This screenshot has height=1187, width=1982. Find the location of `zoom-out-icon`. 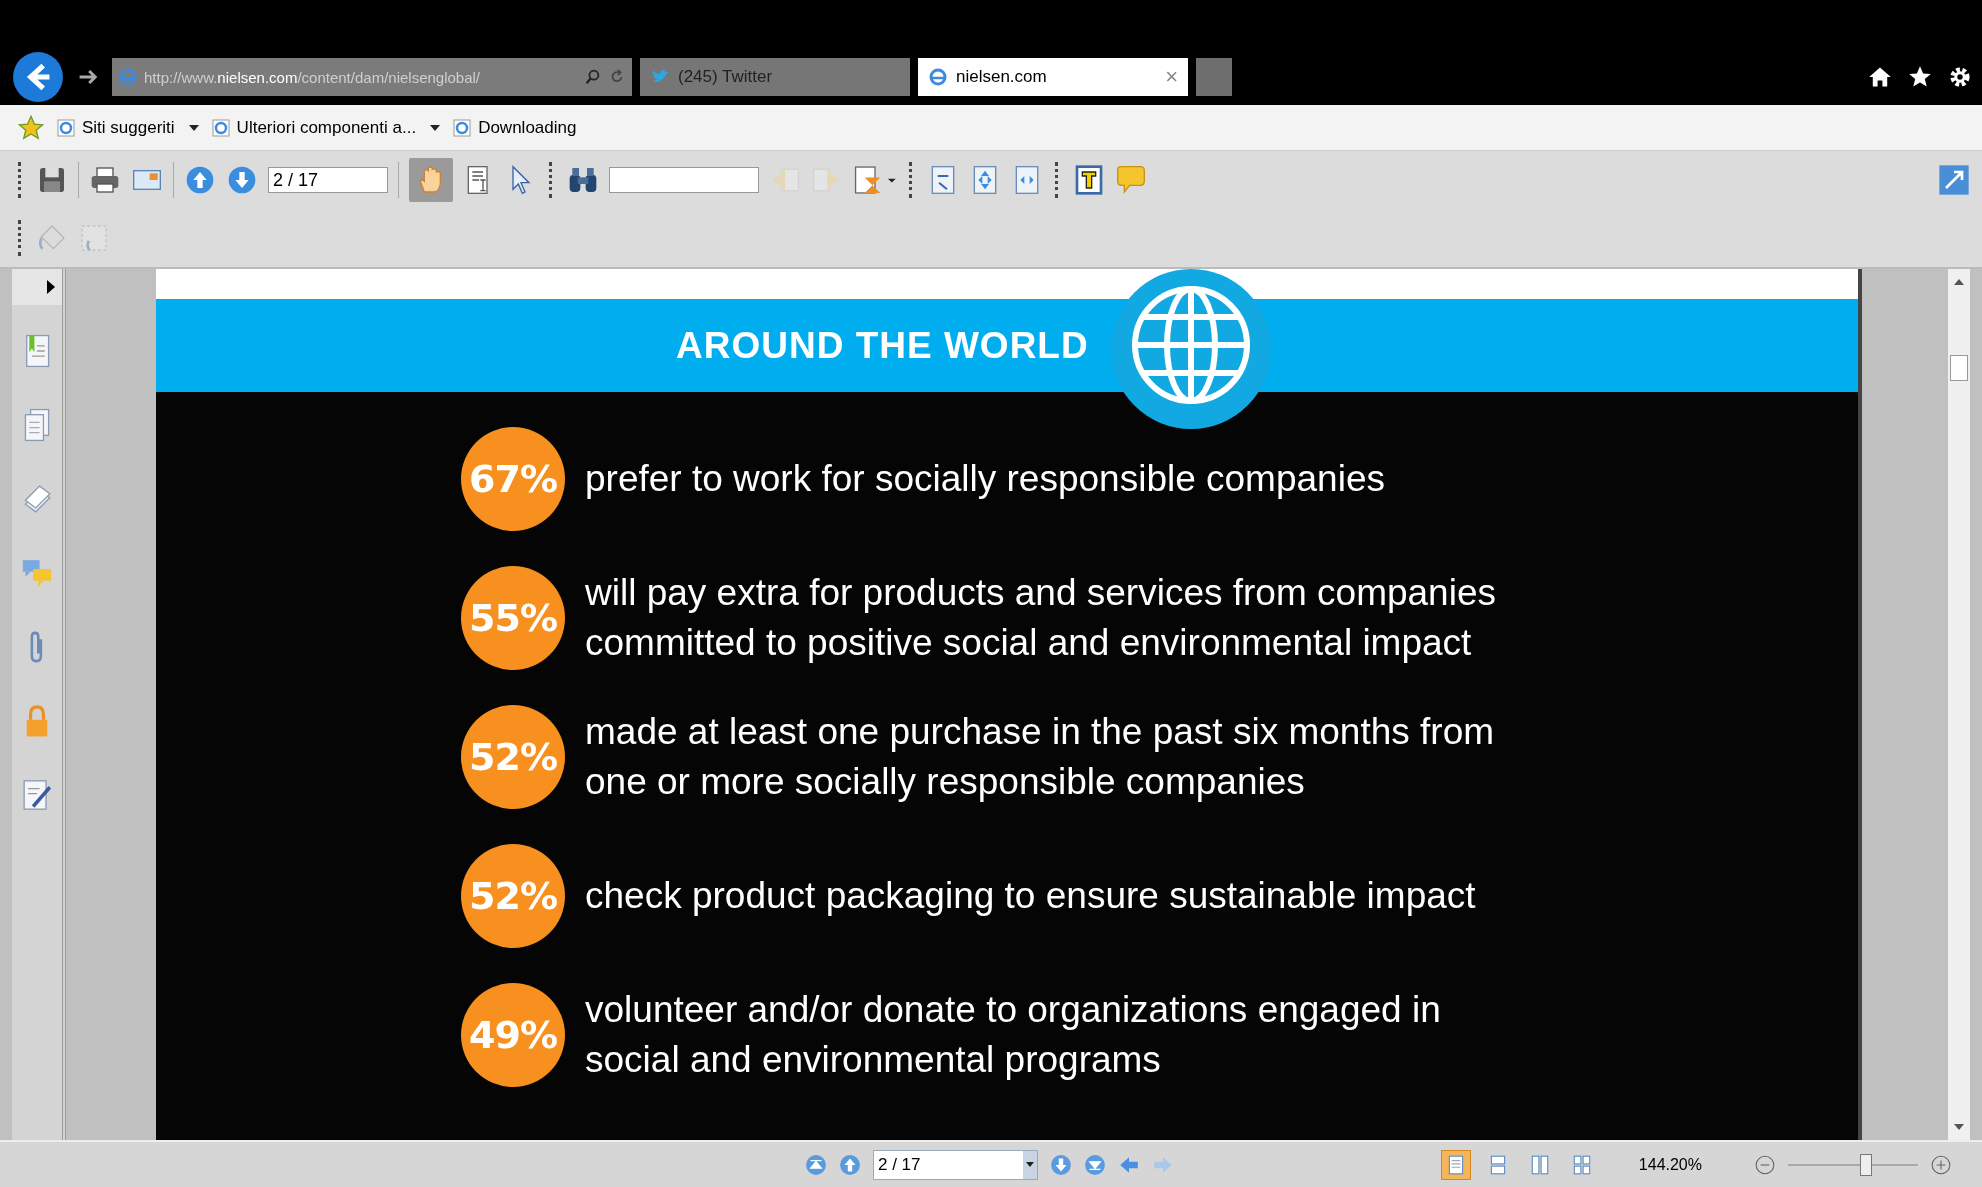

zoom-out-icon is located at coordinates (1765, 1164).